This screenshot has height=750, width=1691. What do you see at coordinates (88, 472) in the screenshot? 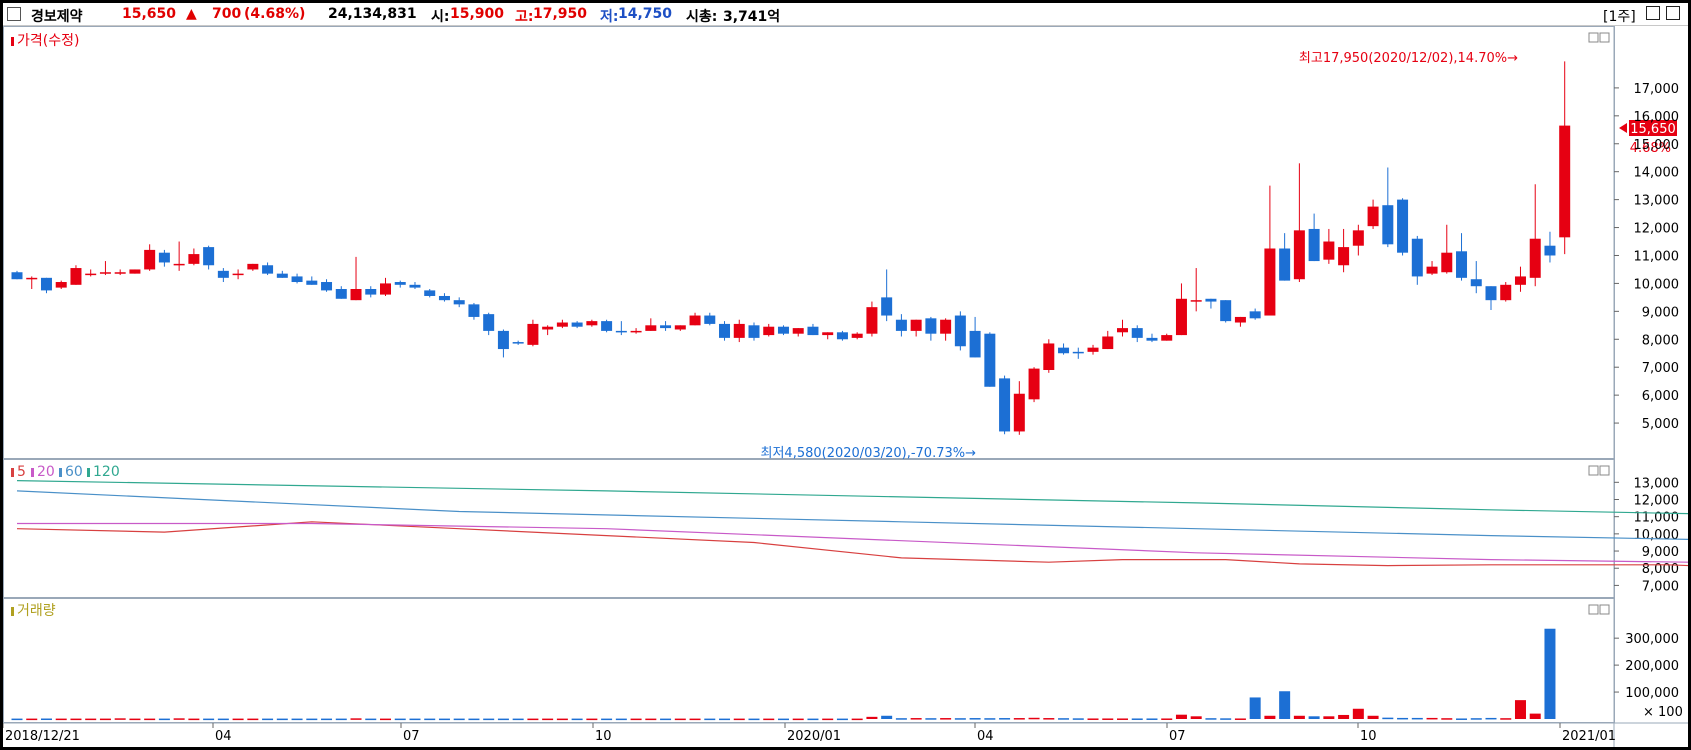
I see `ma120-legend-swatch` at bounding box center [88, 472].